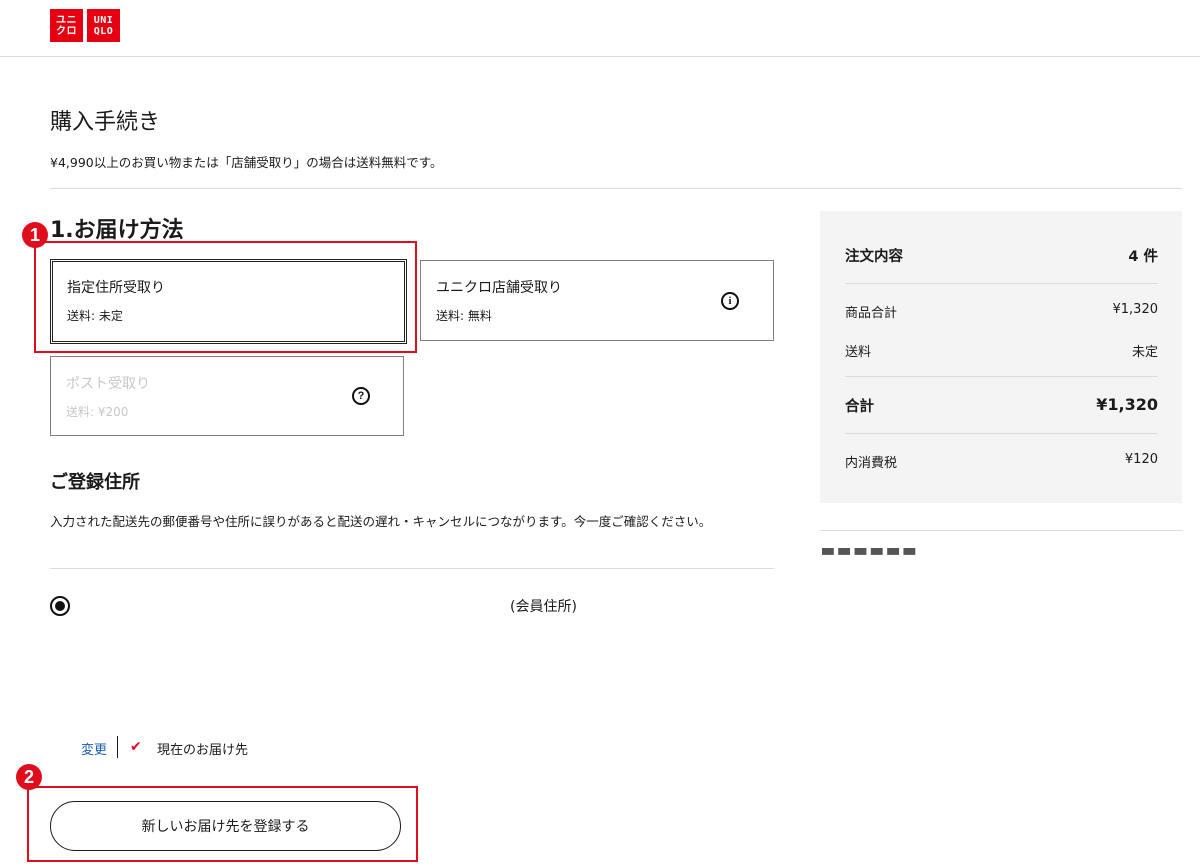 Image resolution: width=1200 pixels, height=867 pixels. Describe the element at coordinates (1127, 404) in the screenshot. I see `total-value: ¥1,320` at that location.